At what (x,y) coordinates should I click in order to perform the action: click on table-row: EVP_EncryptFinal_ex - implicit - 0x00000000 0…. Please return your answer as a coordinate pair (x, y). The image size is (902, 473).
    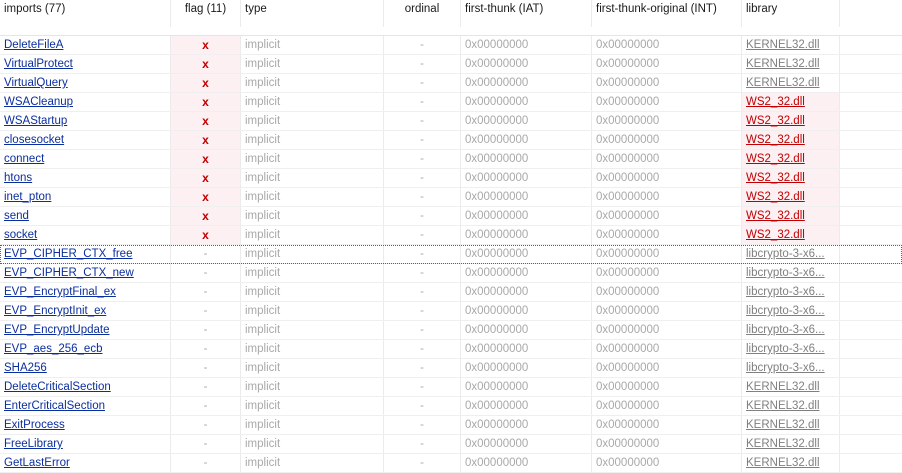
    Looking at the image, I should click on (451, 292).